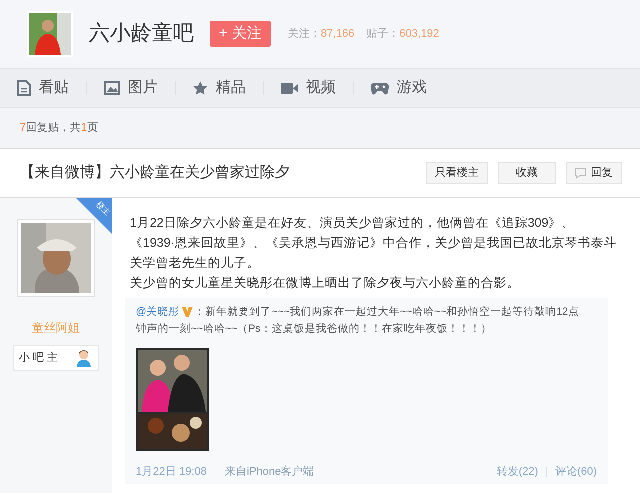 This screenshot has height=493, width=640. What do you see at coordinates (457, 173) in the screenshot?
I see `thread-action-button: 只看楼主` at bounding box center [457, 173].